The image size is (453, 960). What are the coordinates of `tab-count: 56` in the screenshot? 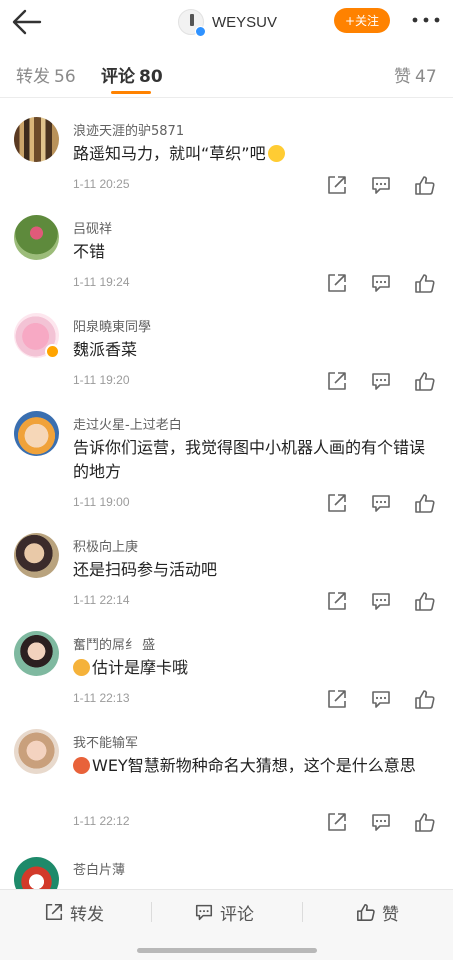 It's located at (65, 77).